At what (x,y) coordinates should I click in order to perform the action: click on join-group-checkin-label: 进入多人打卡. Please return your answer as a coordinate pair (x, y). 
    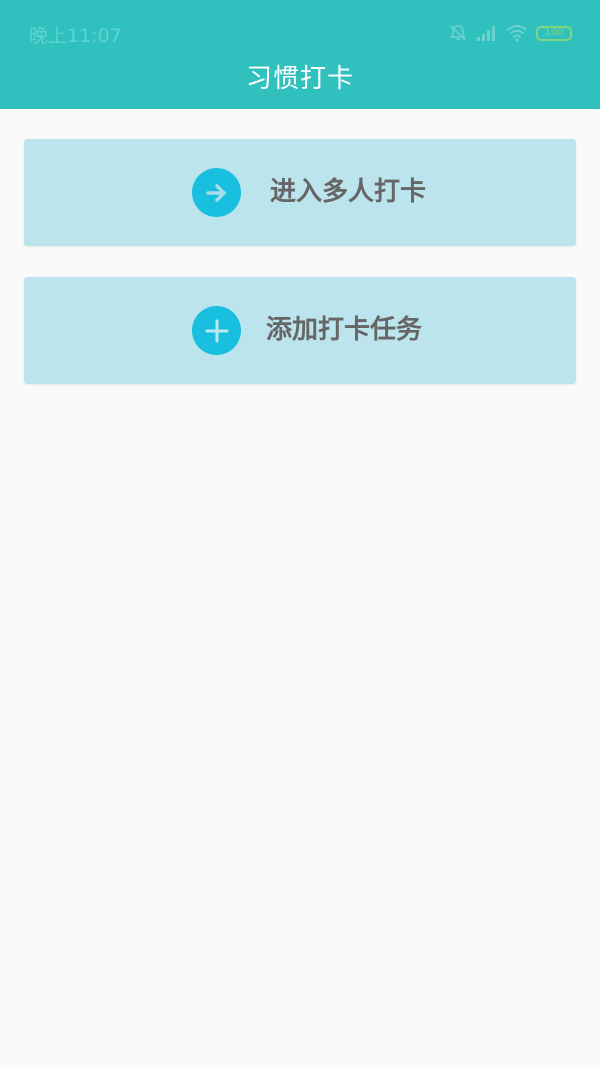
    Looking at the image, I should click on (348, 192).